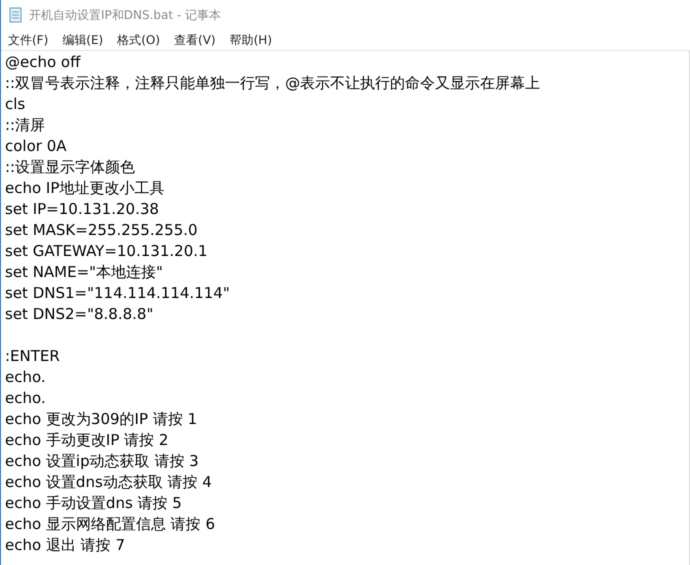 The height and width of the screenshot is (565, 690). I want to click on code-line: echo 手动更改IP 请按 2, so click(87, 440).